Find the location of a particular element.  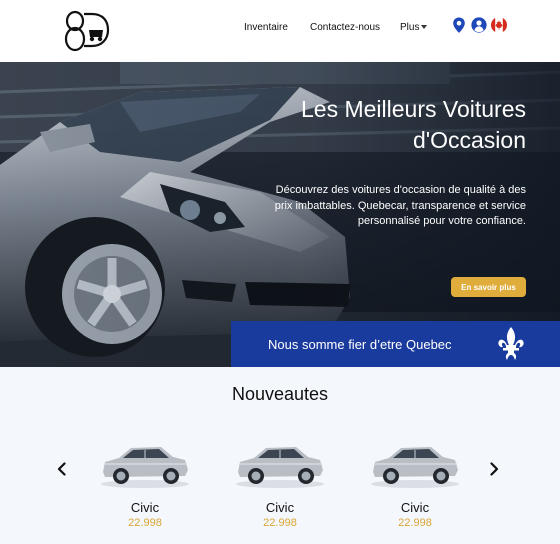

chevron-left-icon is located at coordinates (62, 469).